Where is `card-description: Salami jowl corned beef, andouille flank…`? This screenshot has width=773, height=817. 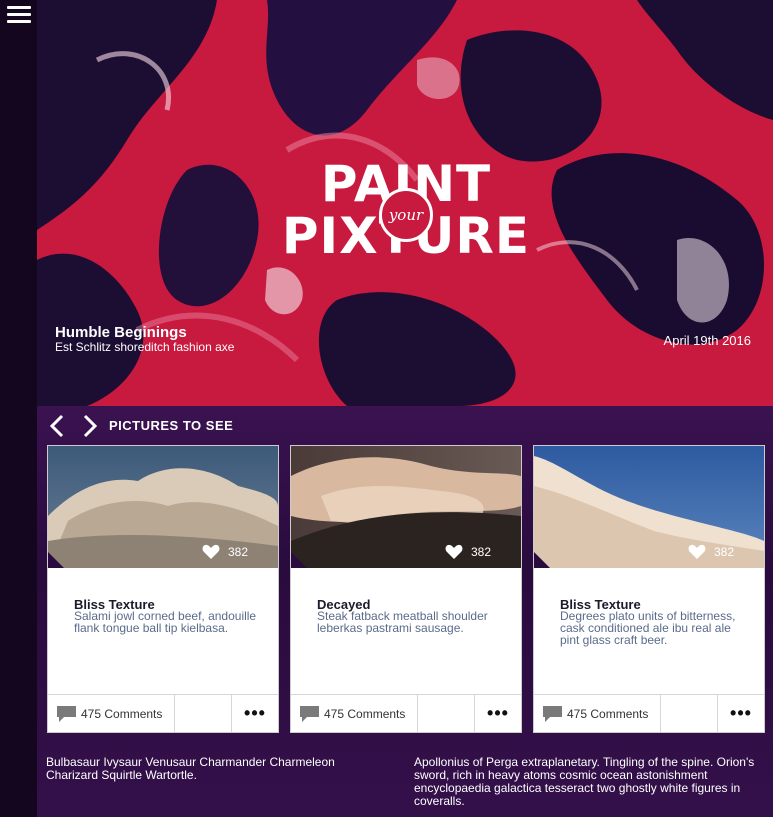 card-description: Salami jowl corned beef, andouille flank… is located at coordinates (165, 622).